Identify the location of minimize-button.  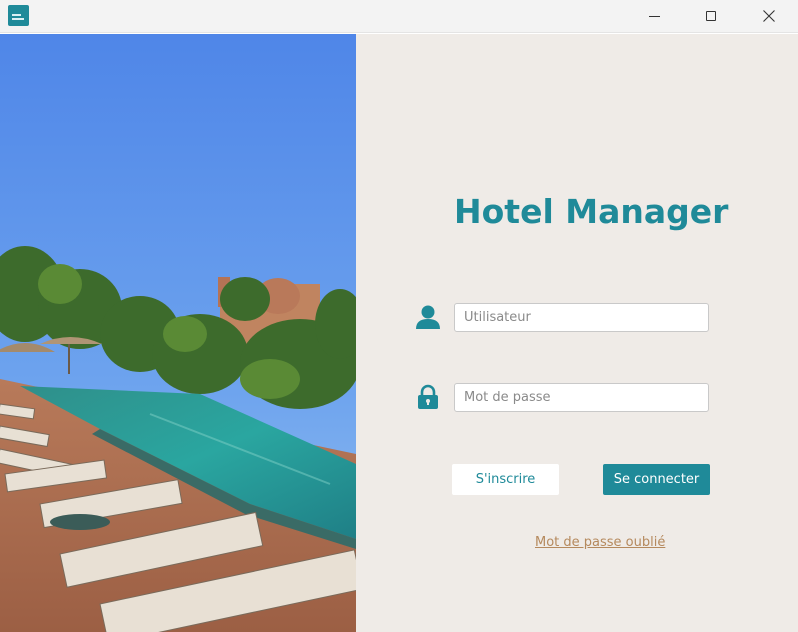
(654, 16).